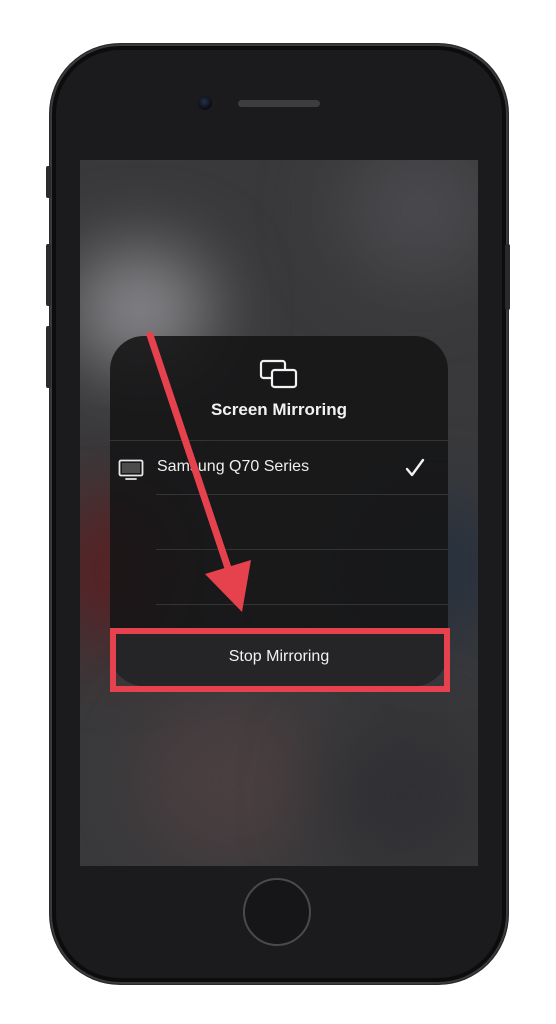 This screenshot has width=556, height=1024. I want to click on panel-header: Screen Mirroring, so click(279, 388).